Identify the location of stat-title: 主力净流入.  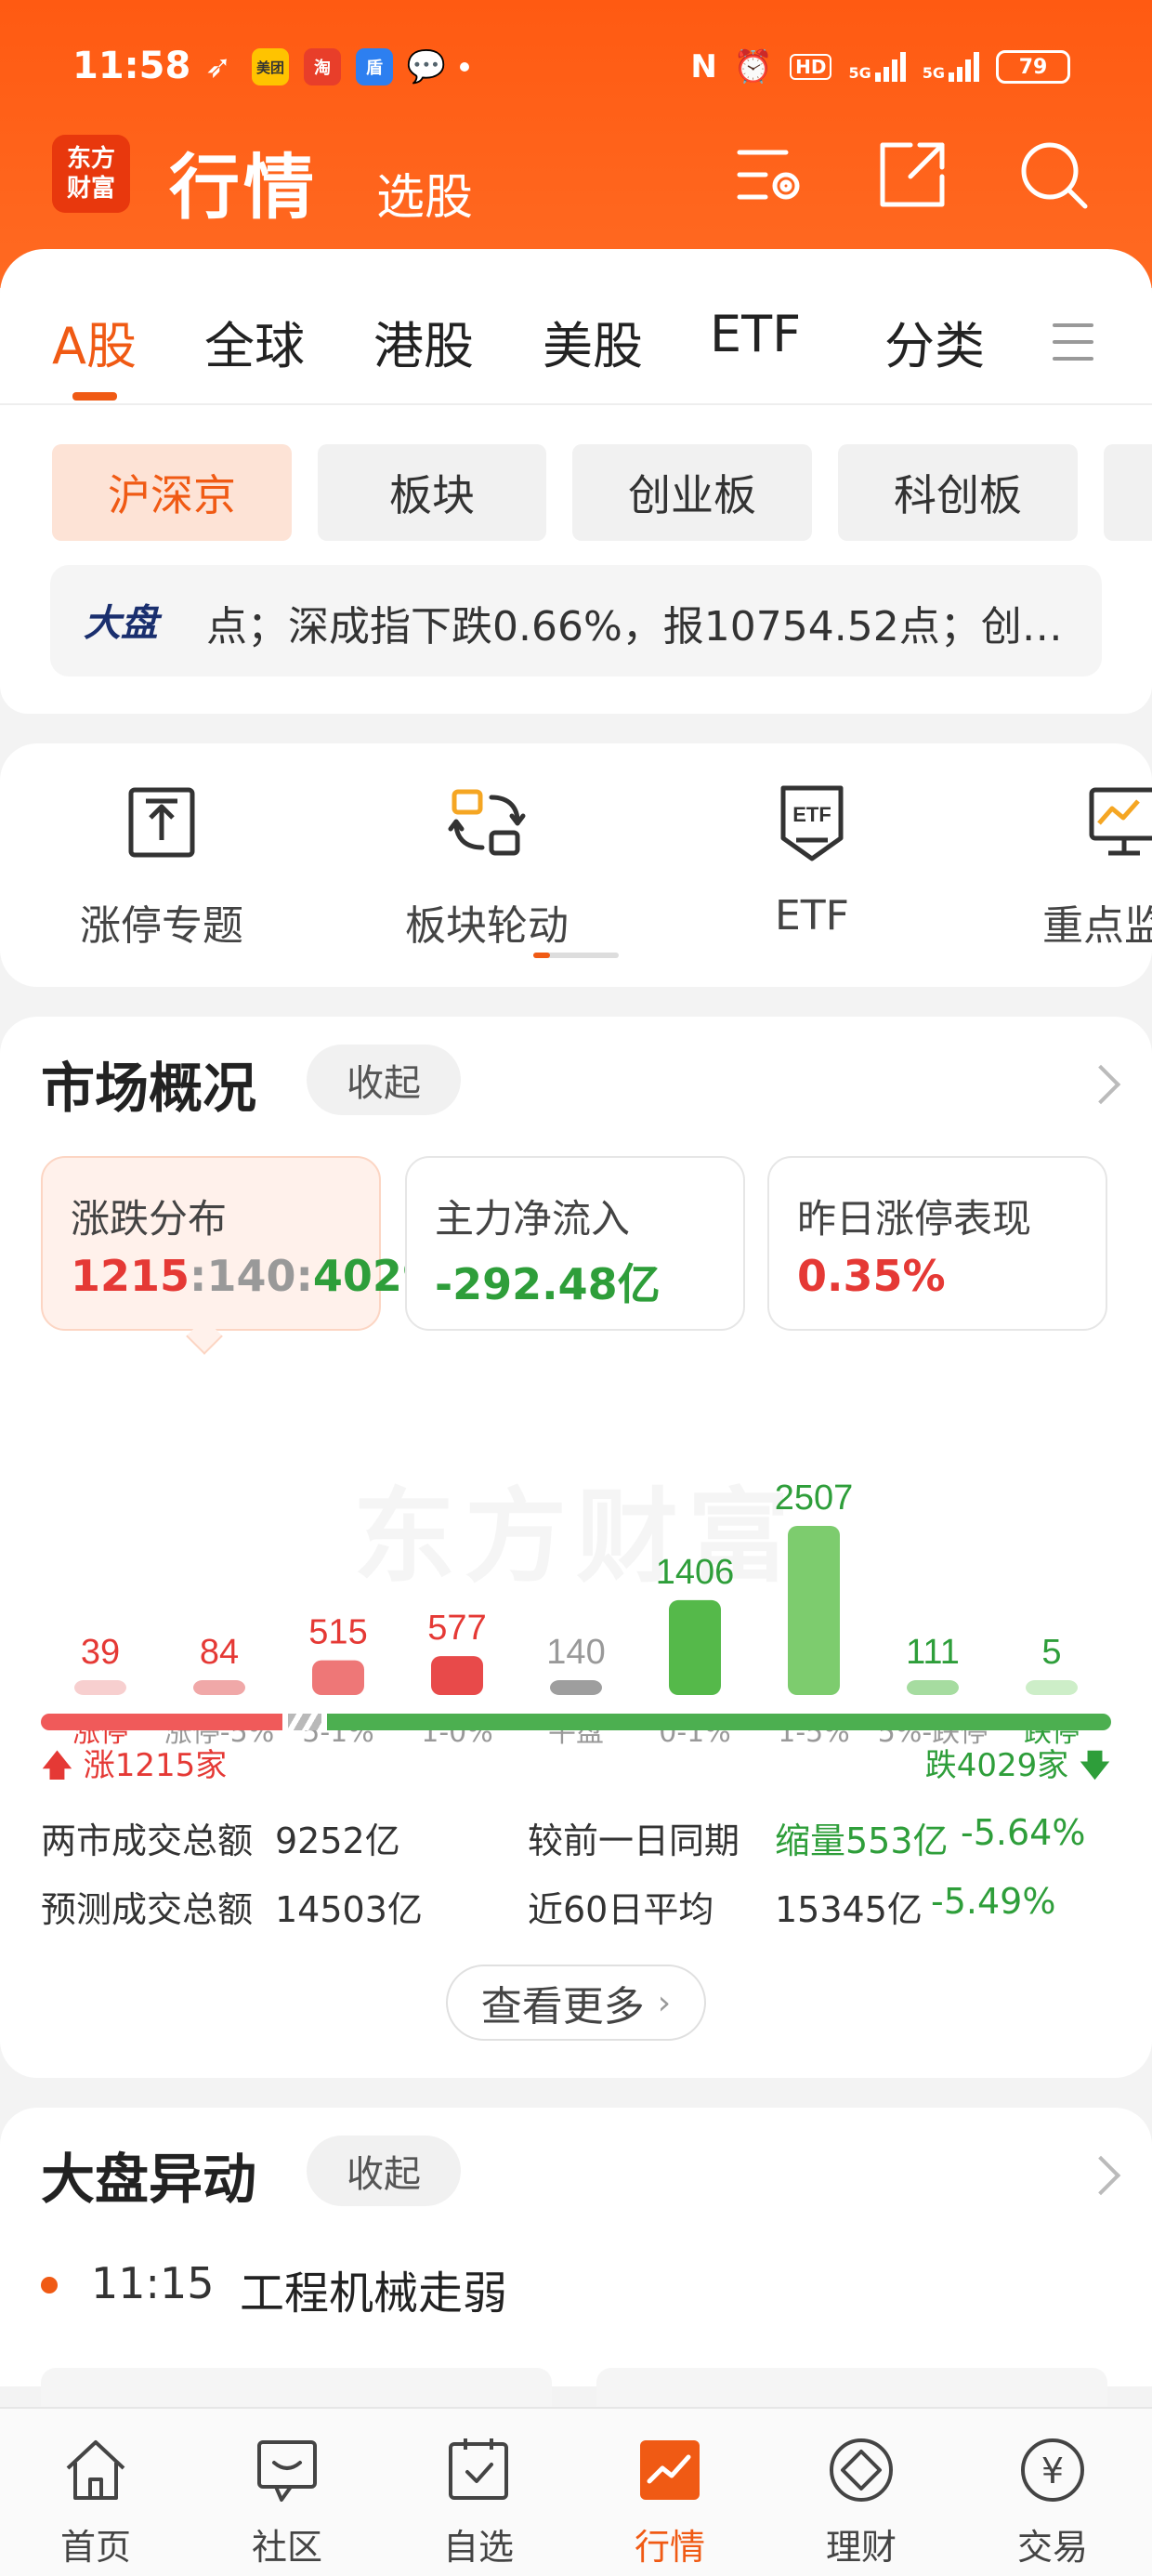
(533, 1219).